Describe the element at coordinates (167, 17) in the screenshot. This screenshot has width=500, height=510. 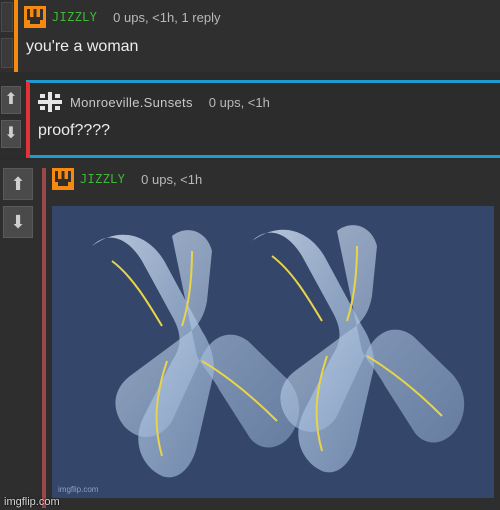
I see `comment-meta: 0 ups, <1h, 1 reply` at that location.